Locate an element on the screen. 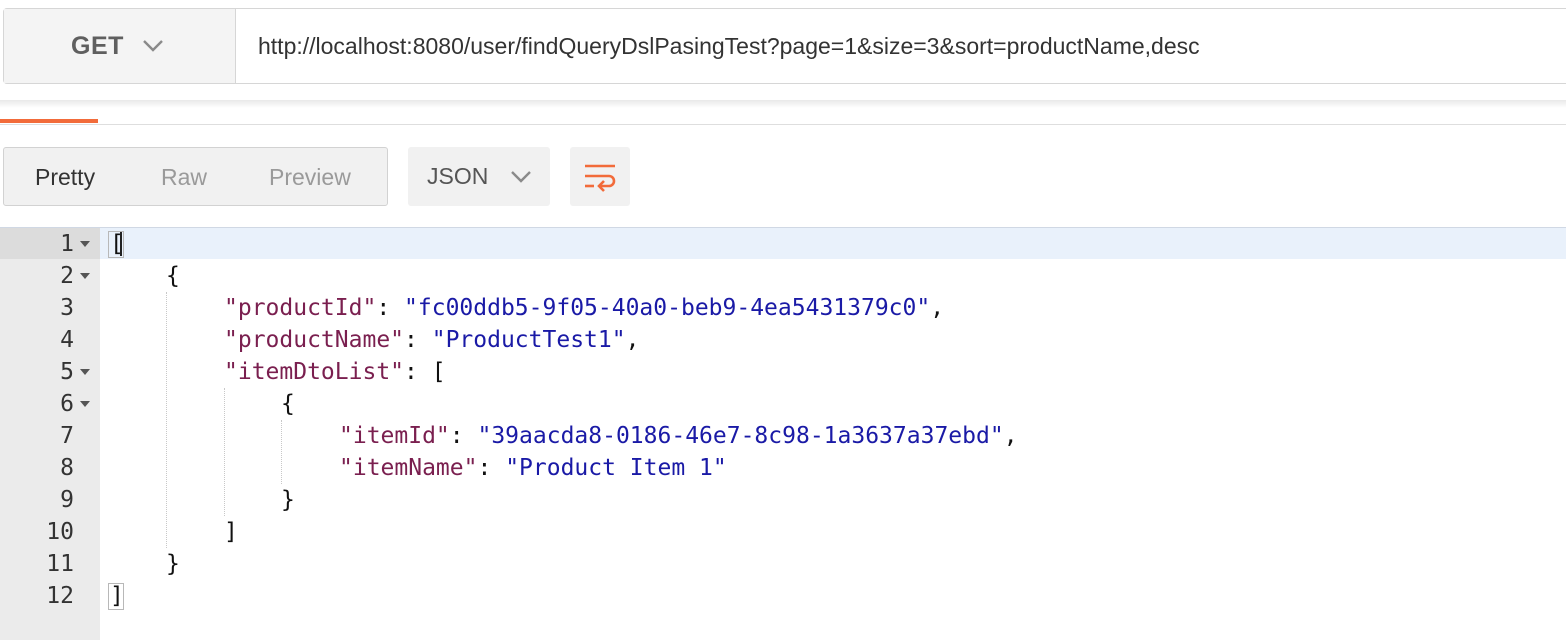 The width and height of the screenshot is (1566, 640). json-string: "Product Item 1" is located at coordinates (616, 468).